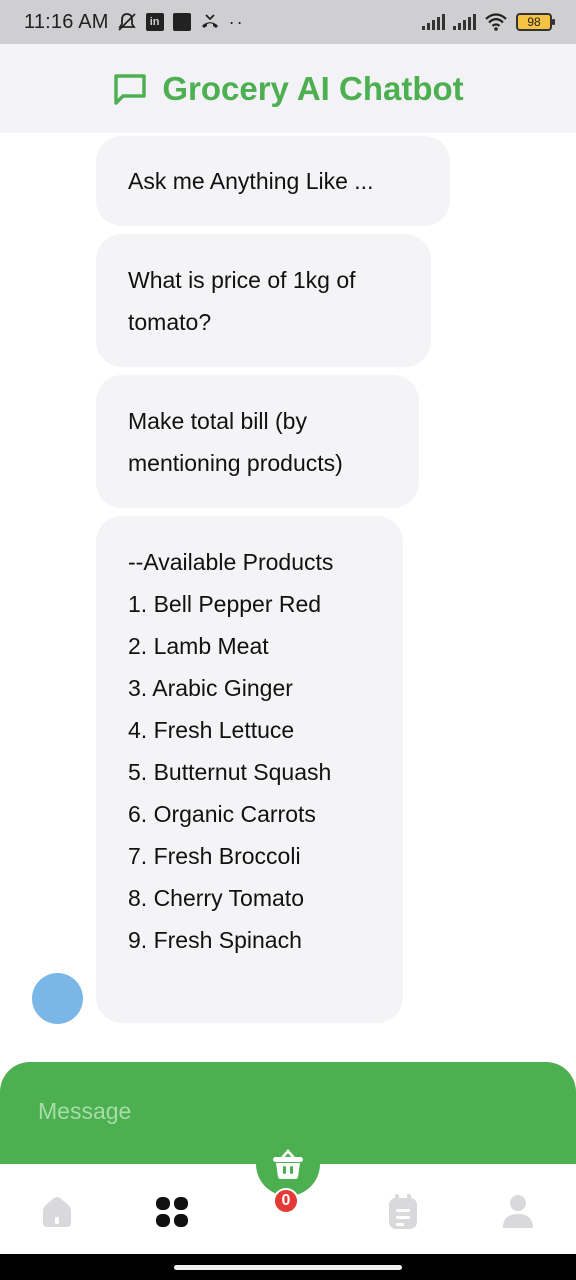 Image resolution: width=576 pixels, height=1280 pixels. Describe the element at coordinates (496, 22) in the screenshot. I see `wifi-icon` at that location.